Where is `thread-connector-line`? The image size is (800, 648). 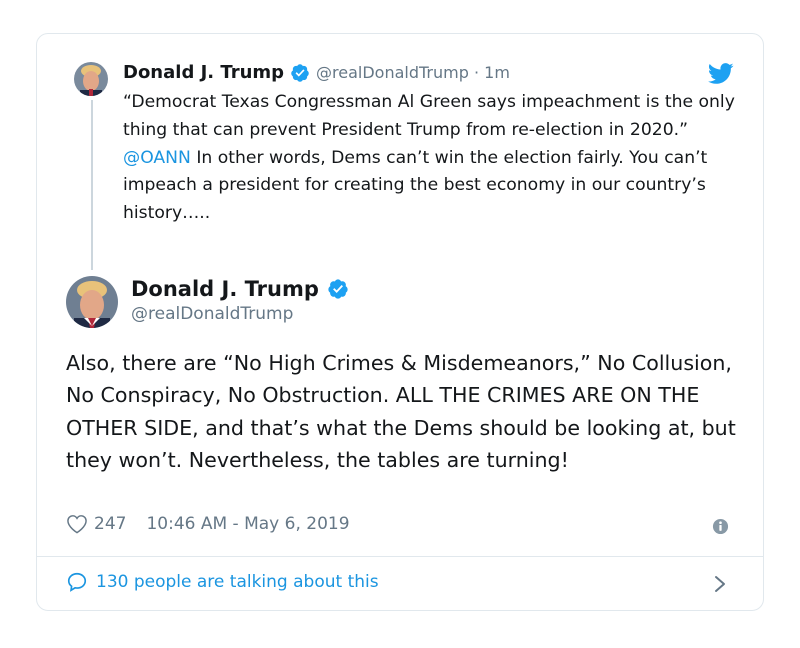 thread-connector-line is located at coordinates (92, 185).